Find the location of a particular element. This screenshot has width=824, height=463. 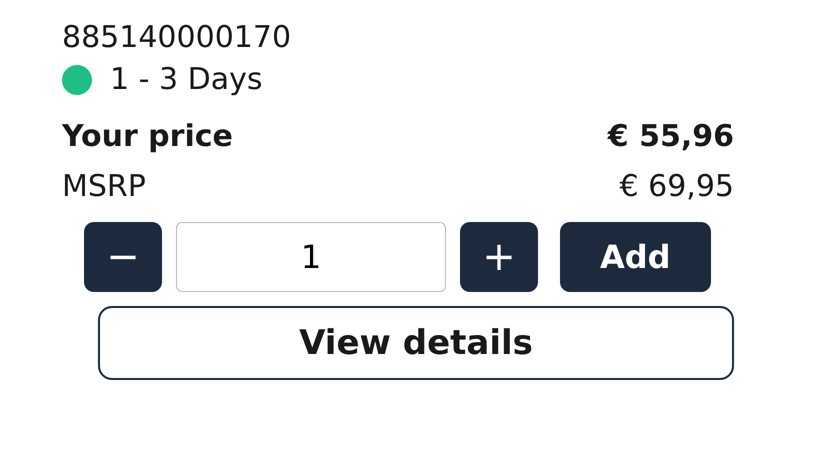

increase-button: + is located at coordinates (499, 257).